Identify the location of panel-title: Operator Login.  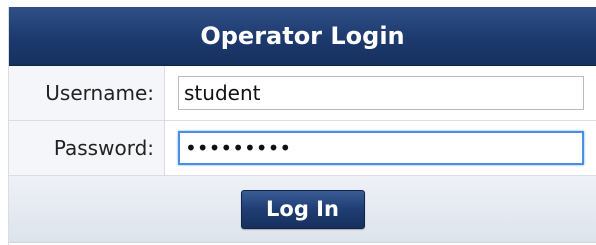
(302, 36).